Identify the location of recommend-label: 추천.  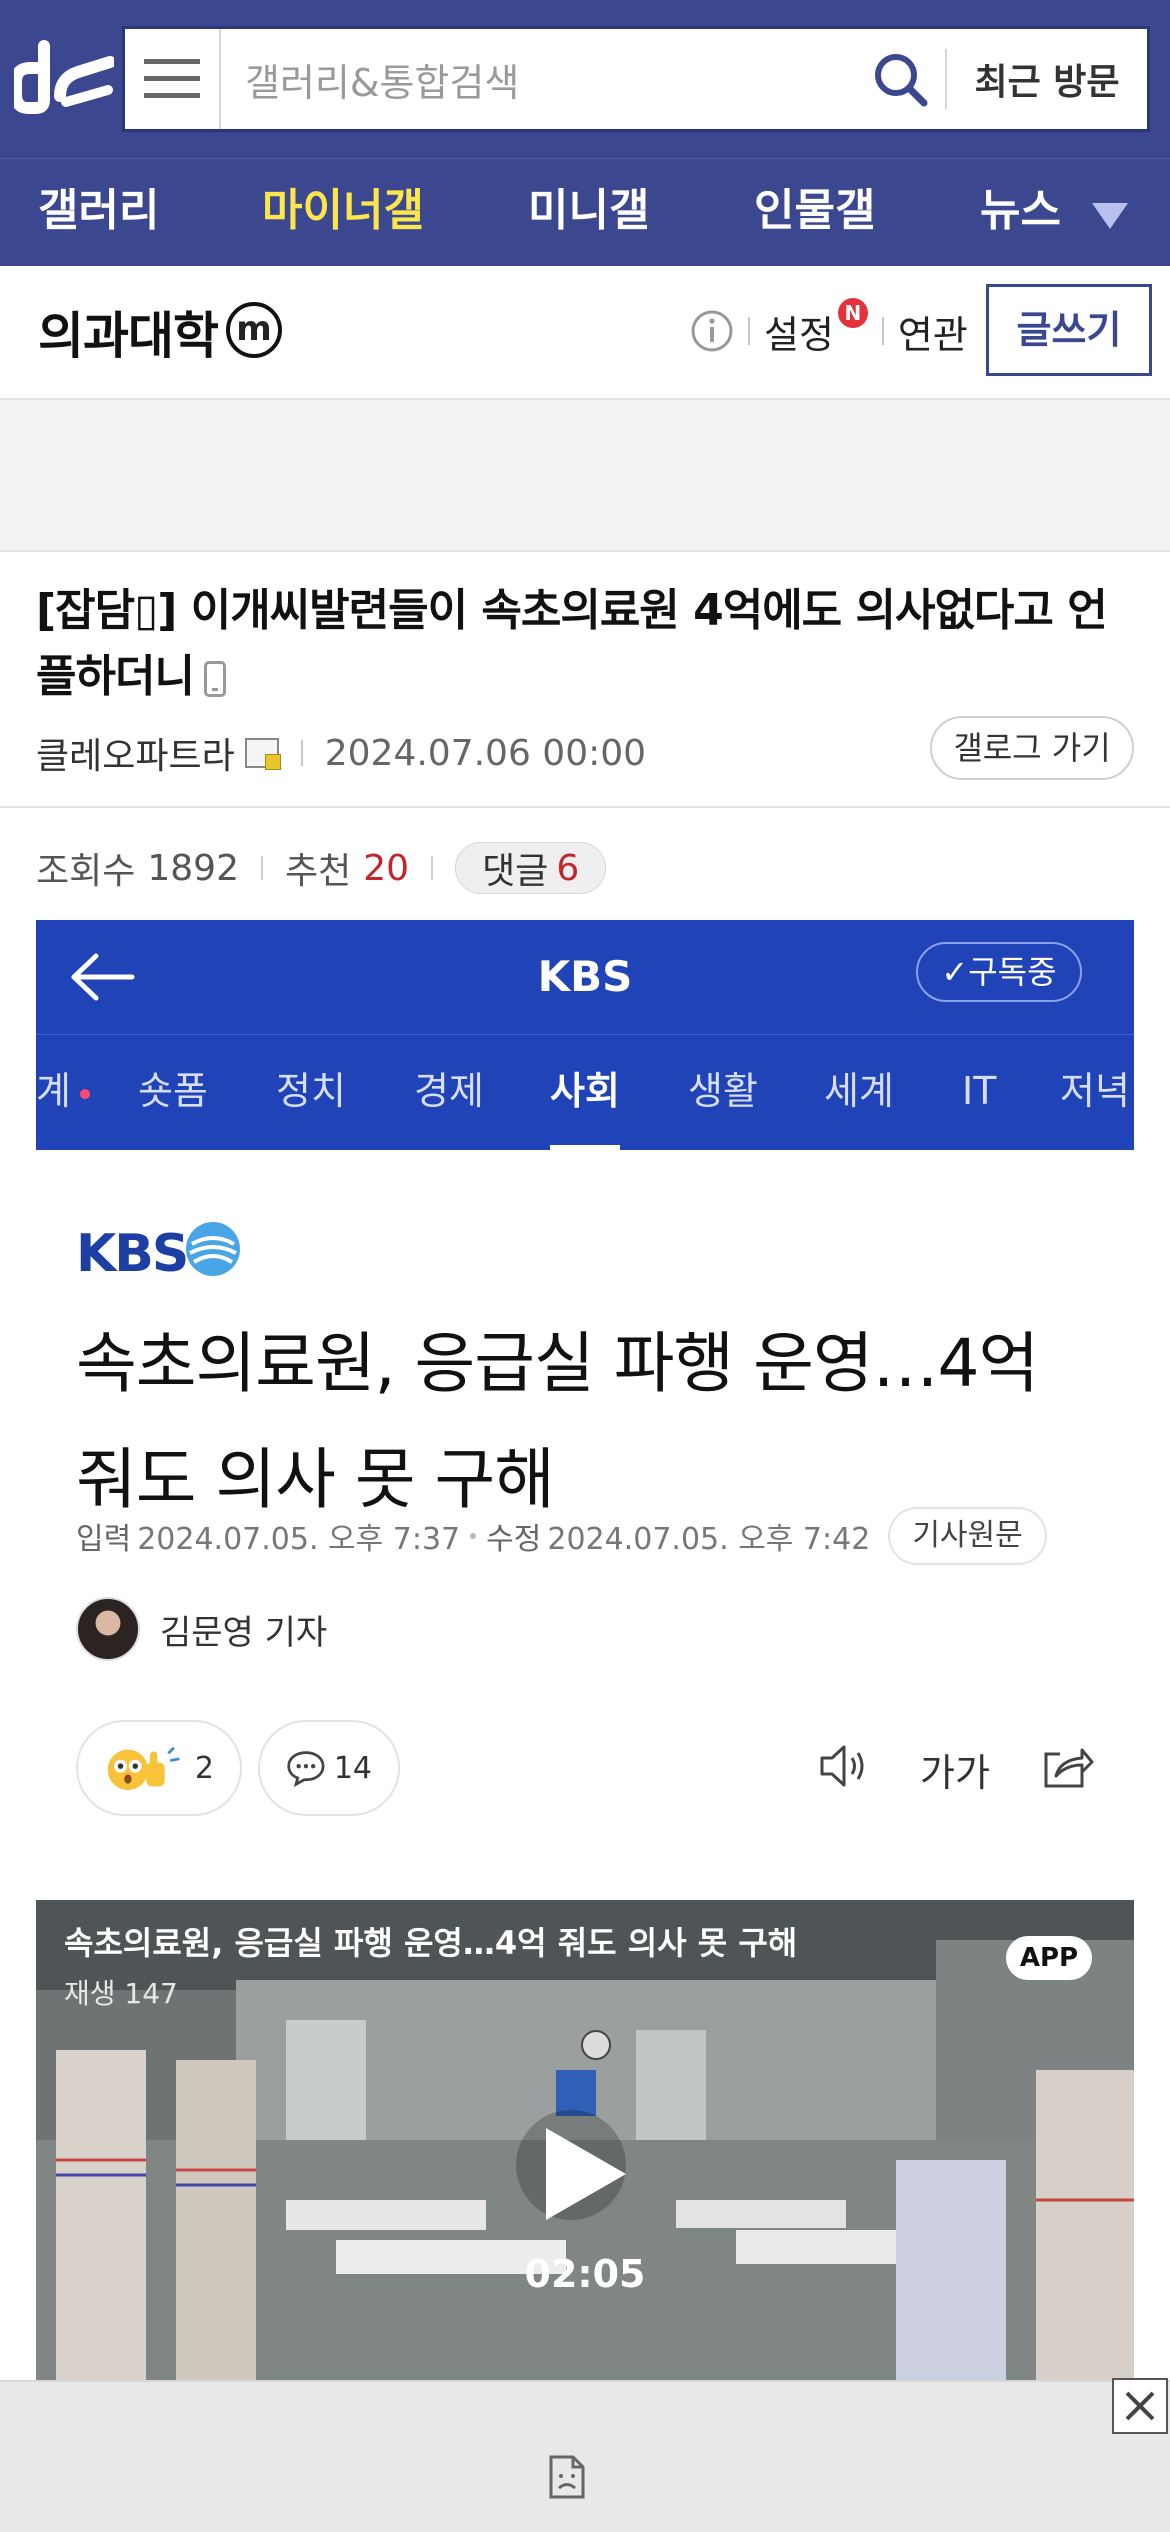
(318, 871).